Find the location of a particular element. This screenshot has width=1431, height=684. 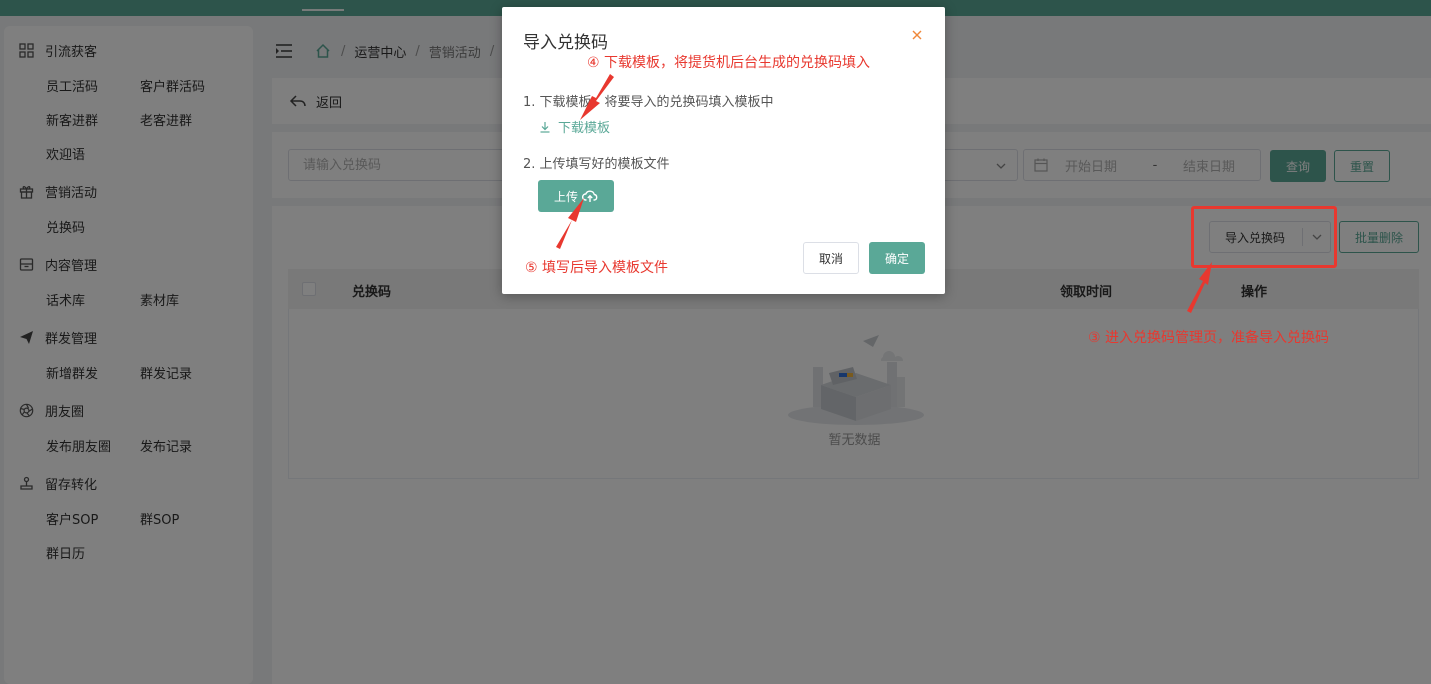

download-template-link: 下载模板 is located at coordinates (574, 126).